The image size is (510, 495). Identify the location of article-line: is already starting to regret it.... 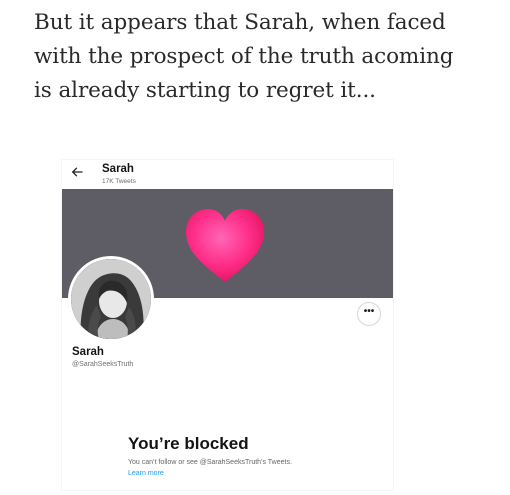
(205, 90).